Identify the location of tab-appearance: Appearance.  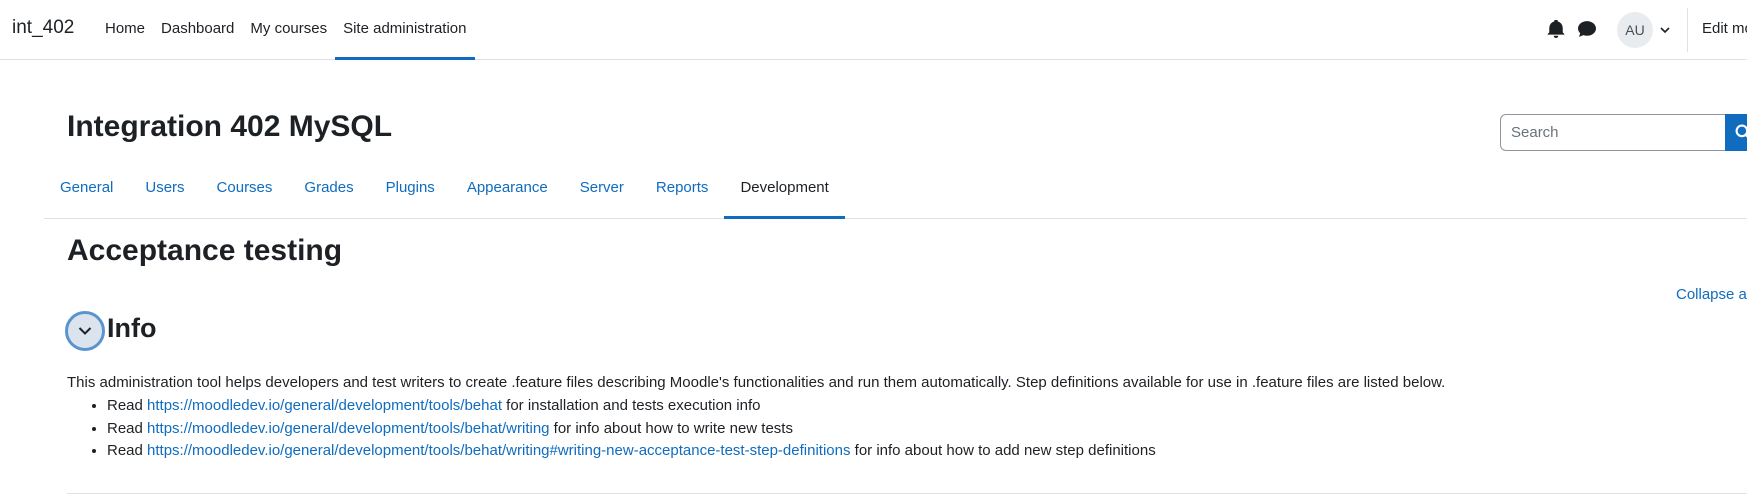
(507, 189).